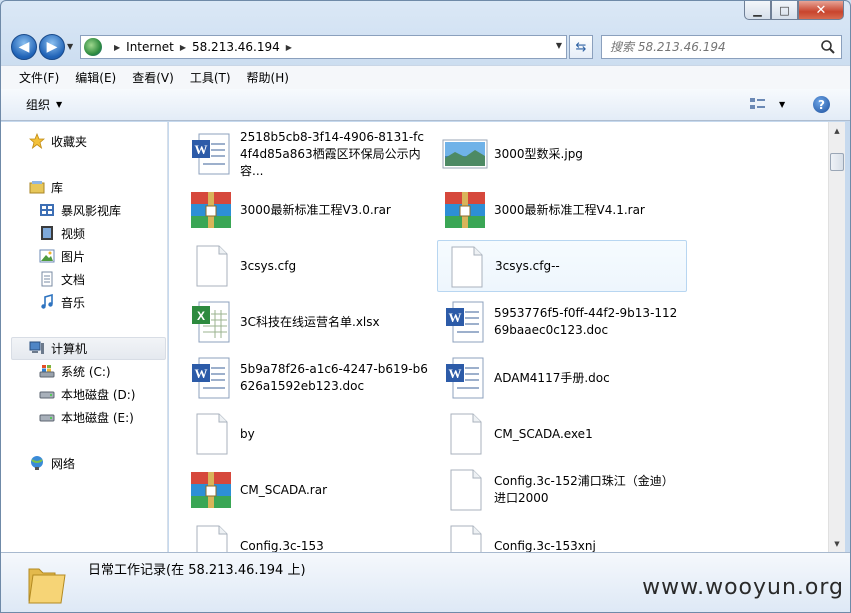 This screenshot has height=613, width=851. What do you see at coordinates (821, 10) in the screenshot?
I see `close-button: ✕` at bounding box center [821, 10].